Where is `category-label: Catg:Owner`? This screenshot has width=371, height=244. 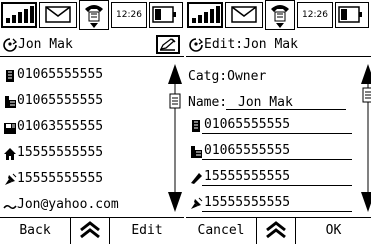
category-label: Catg:Owner is located at coordinates (227, 76).